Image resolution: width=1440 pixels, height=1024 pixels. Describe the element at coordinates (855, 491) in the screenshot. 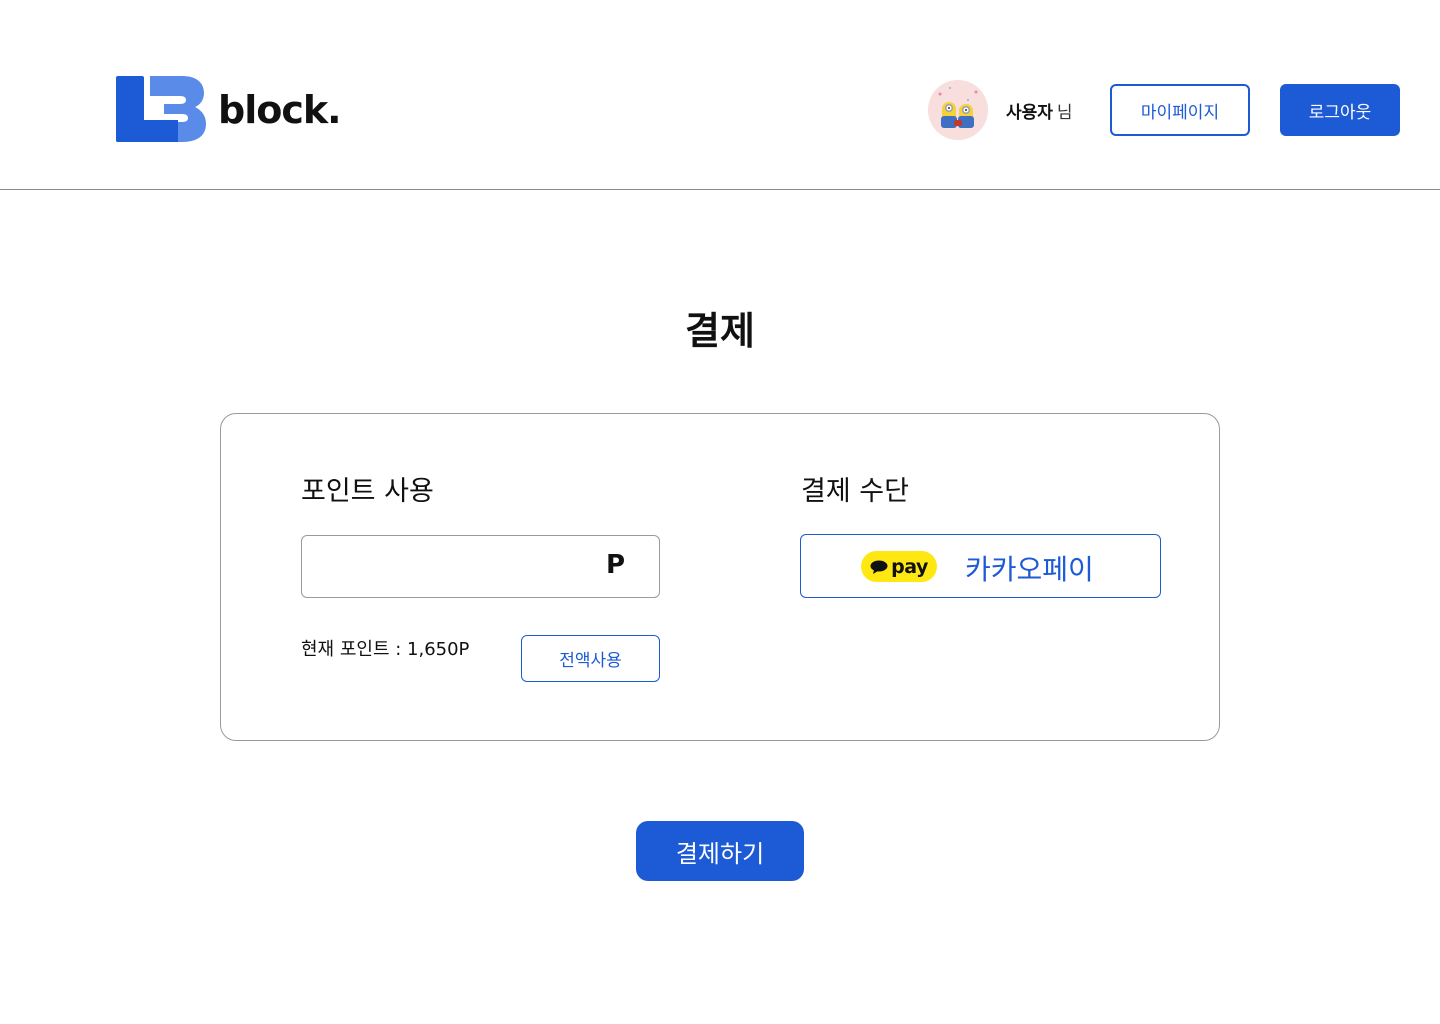

I see `payment-method-title: 결제 수단` at that location.